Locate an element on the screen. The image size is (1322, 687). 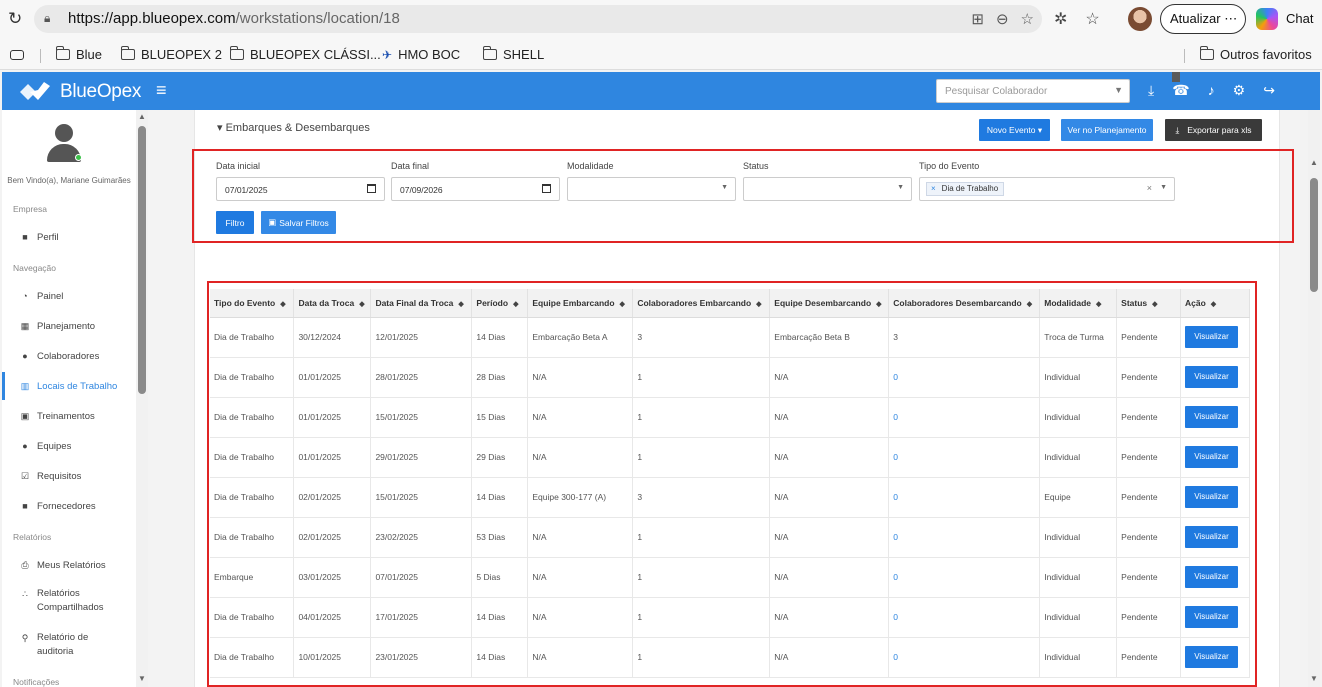
site-info-icon: 🔒︎ is located at coordinates (51, 18).